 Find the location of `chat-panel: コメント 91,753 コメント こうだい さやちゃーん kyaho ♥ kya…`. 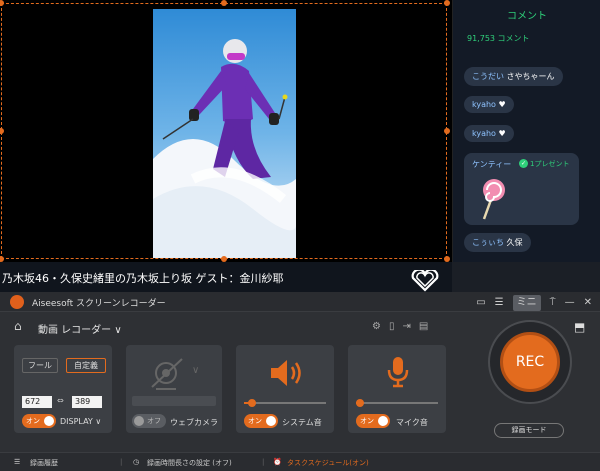

chat-panel: コメント 91,753 コメント こうだい さやちゃーん kyaho ♥ kya… is located at coordinates (526, 131).